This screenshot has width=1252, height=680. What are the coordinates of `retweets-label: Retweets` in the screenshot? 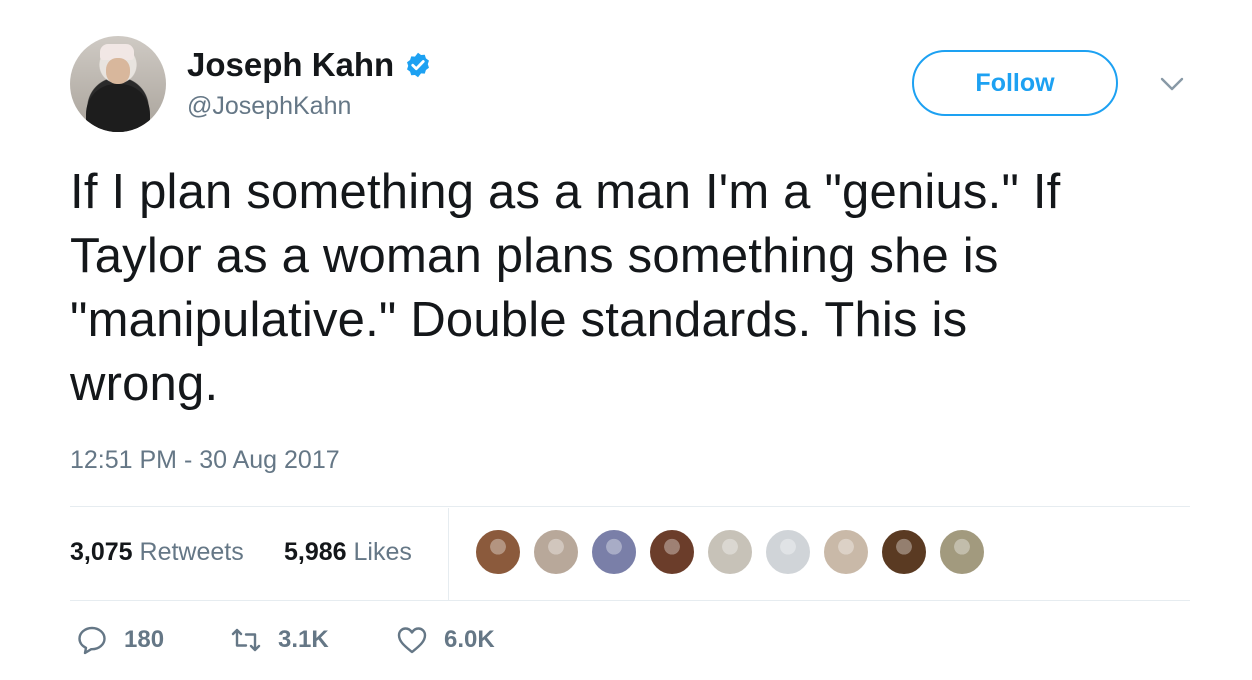 It's located at (191, 552).